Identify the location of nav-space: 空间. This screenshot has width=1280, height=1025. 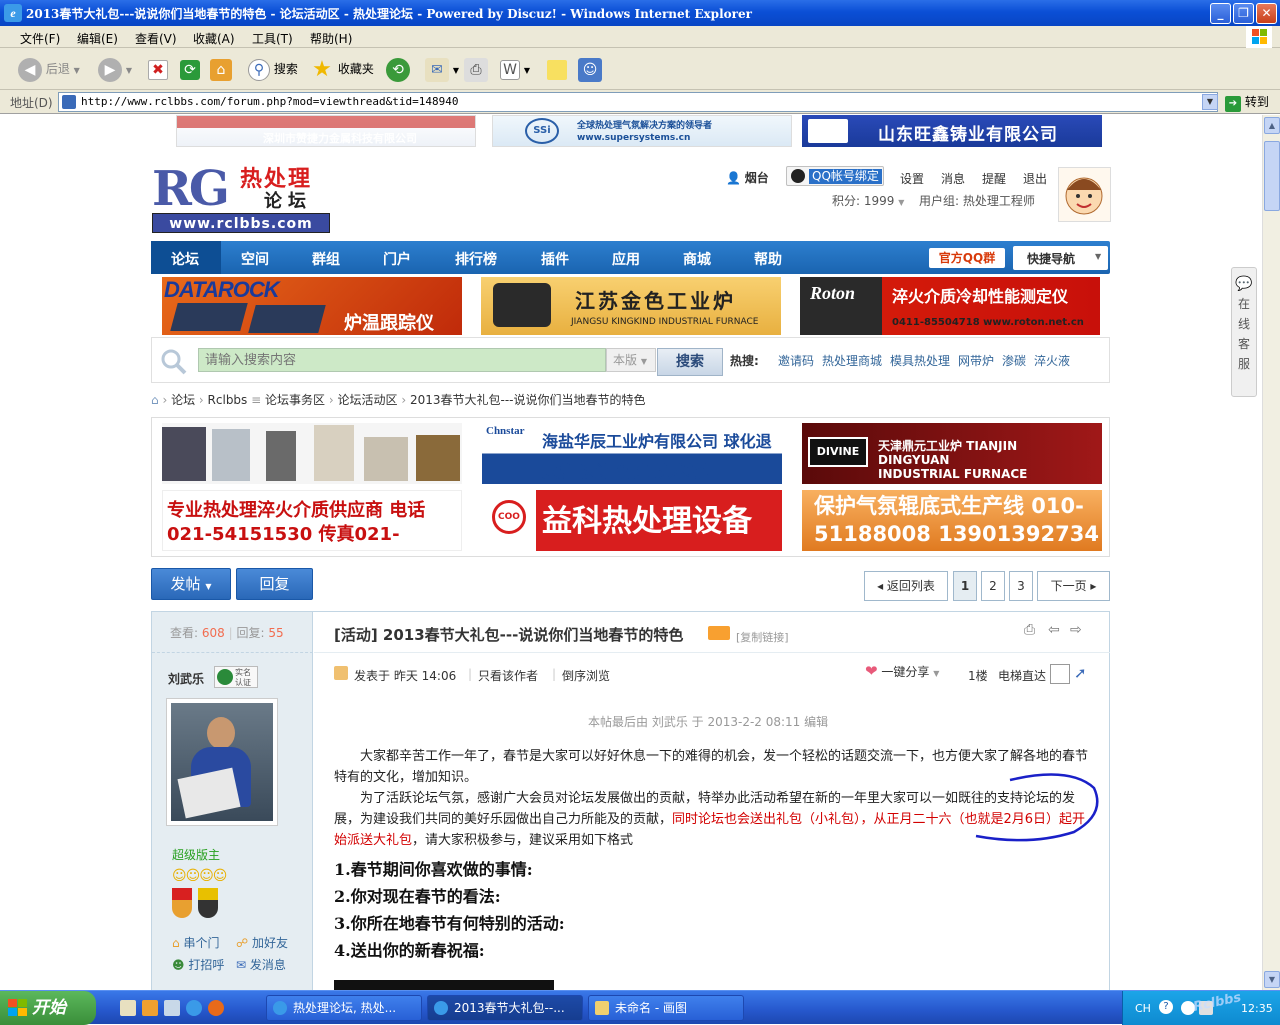
(255, 259).